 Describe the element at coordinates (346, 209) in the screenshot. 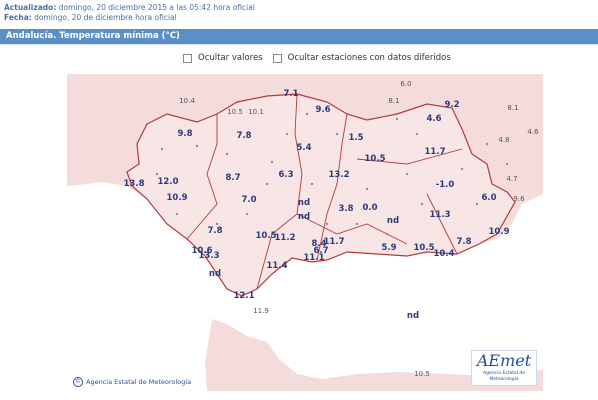

I see `station-value: 3.8` at that location.